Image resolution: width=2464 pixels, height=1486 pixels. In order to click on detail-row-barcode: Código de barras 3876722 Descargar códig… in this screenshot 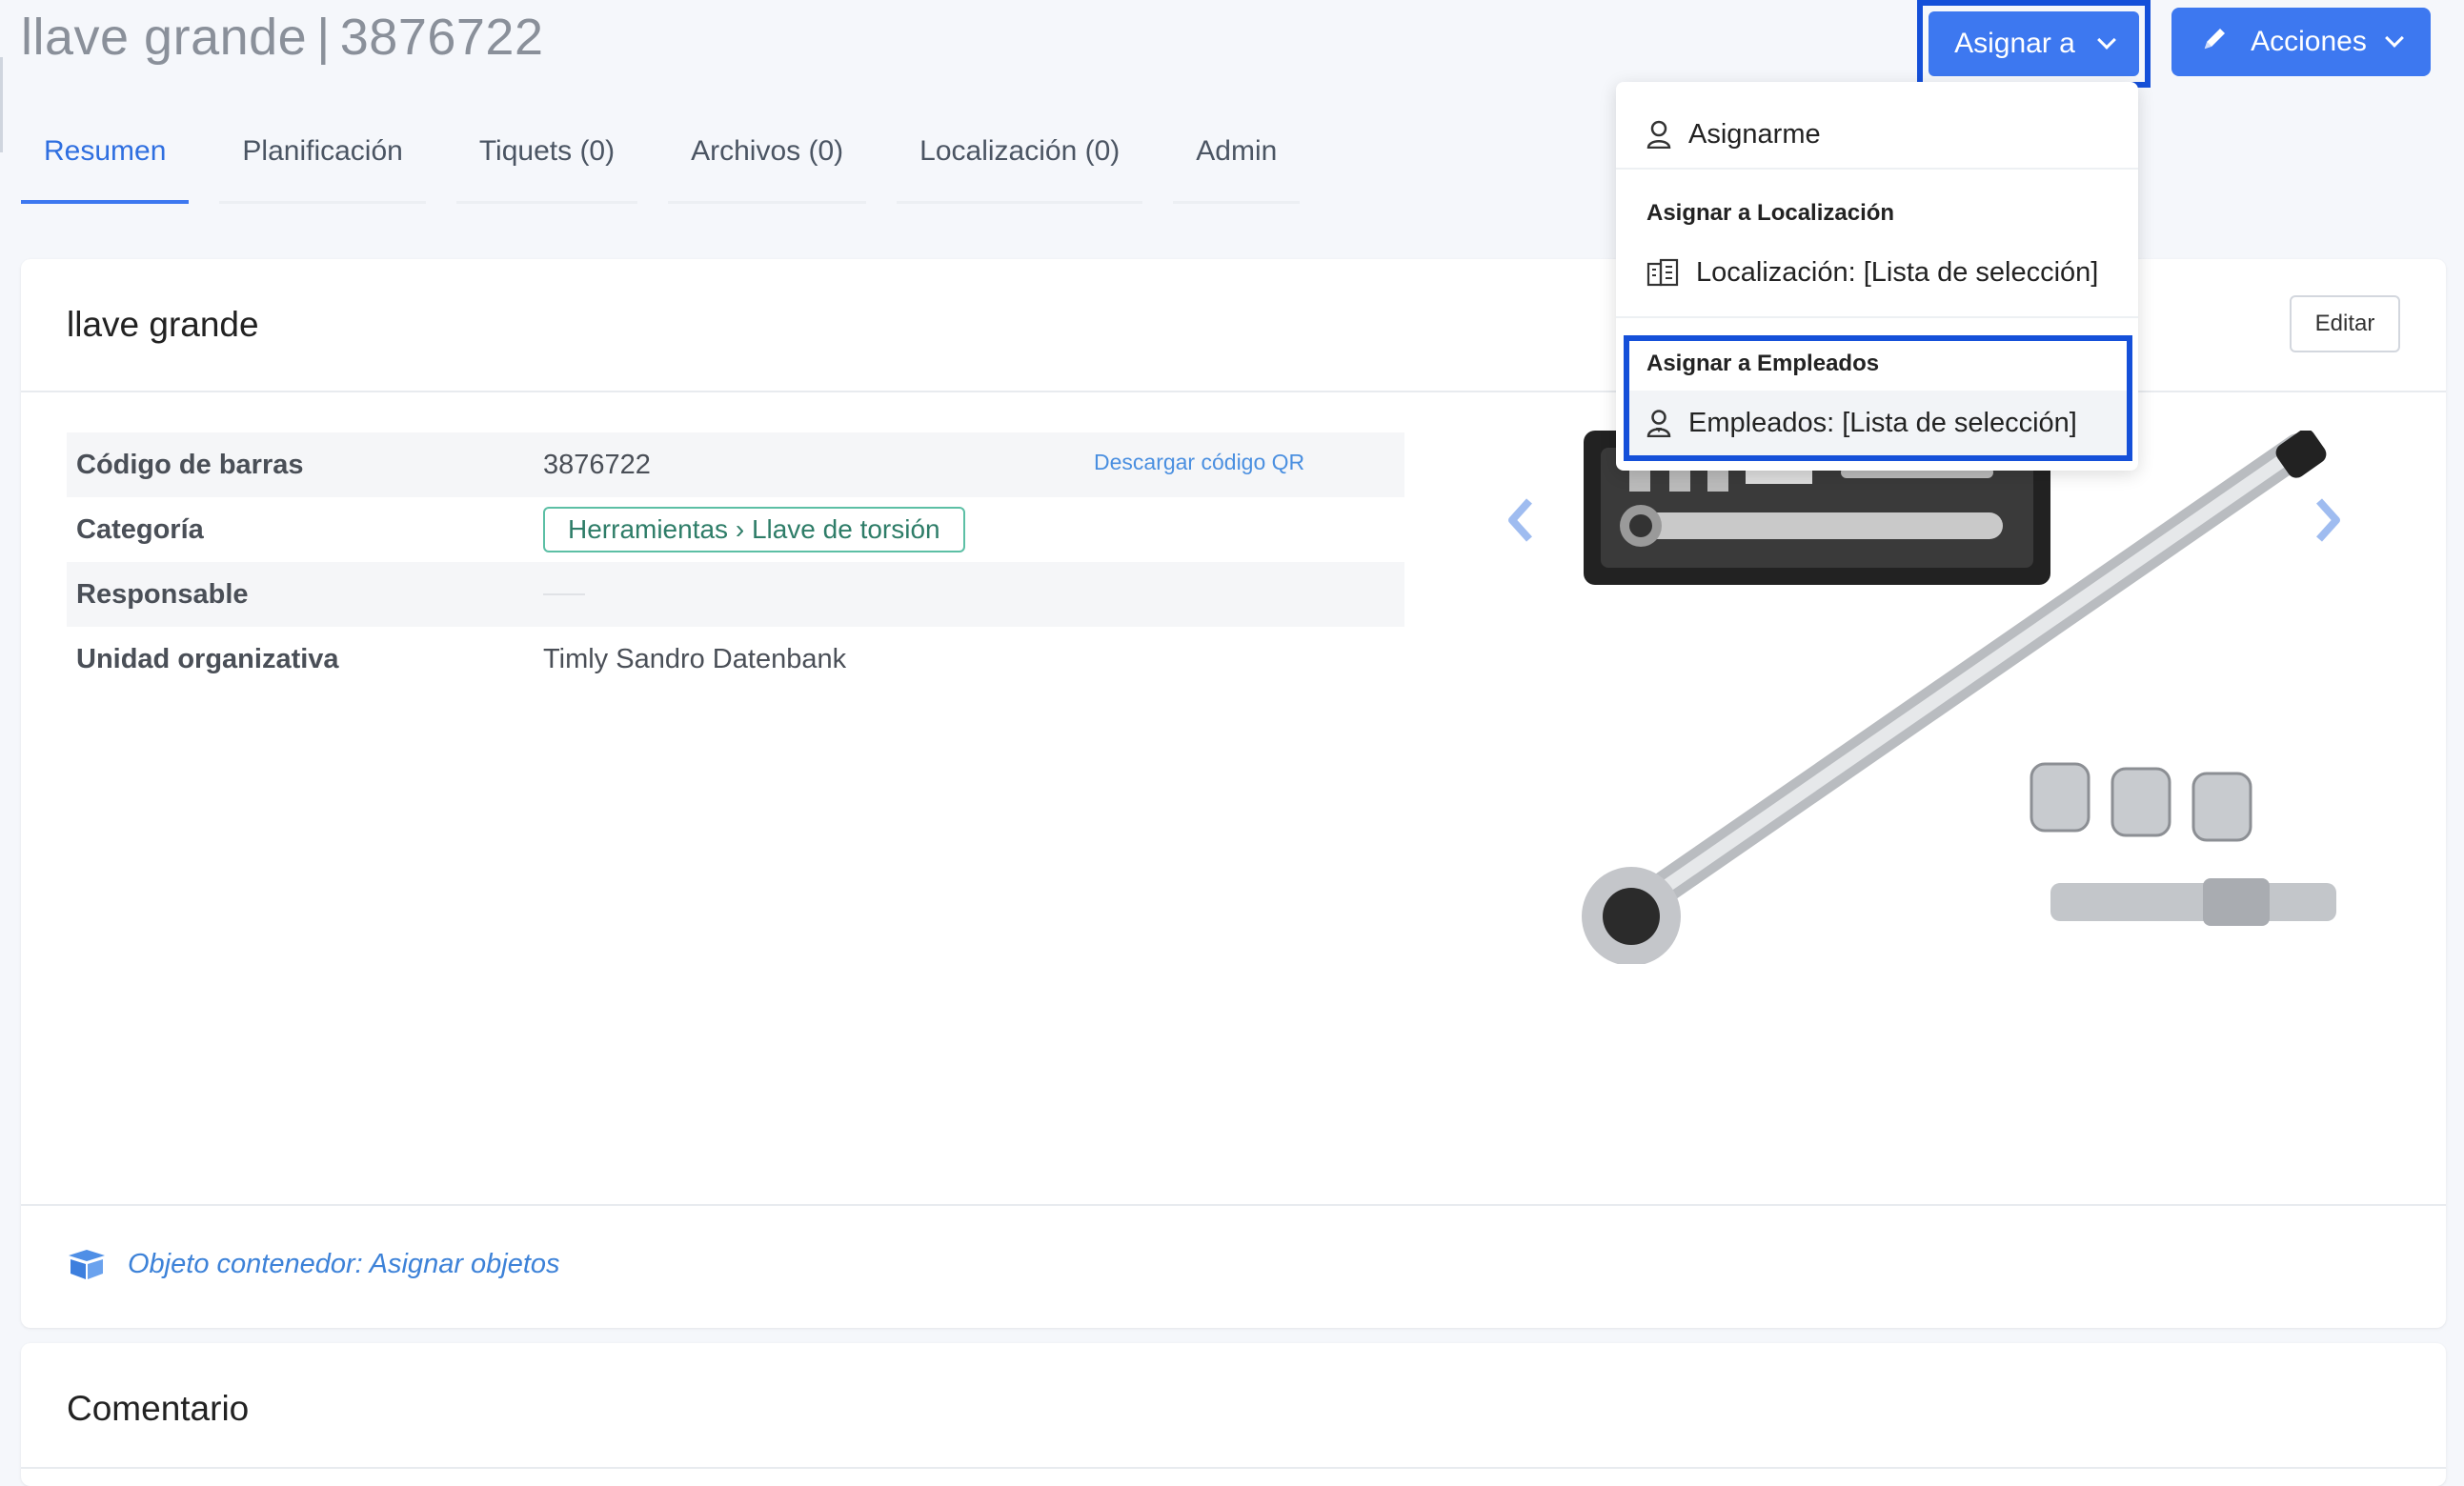, I will do `click(736, 464)`.